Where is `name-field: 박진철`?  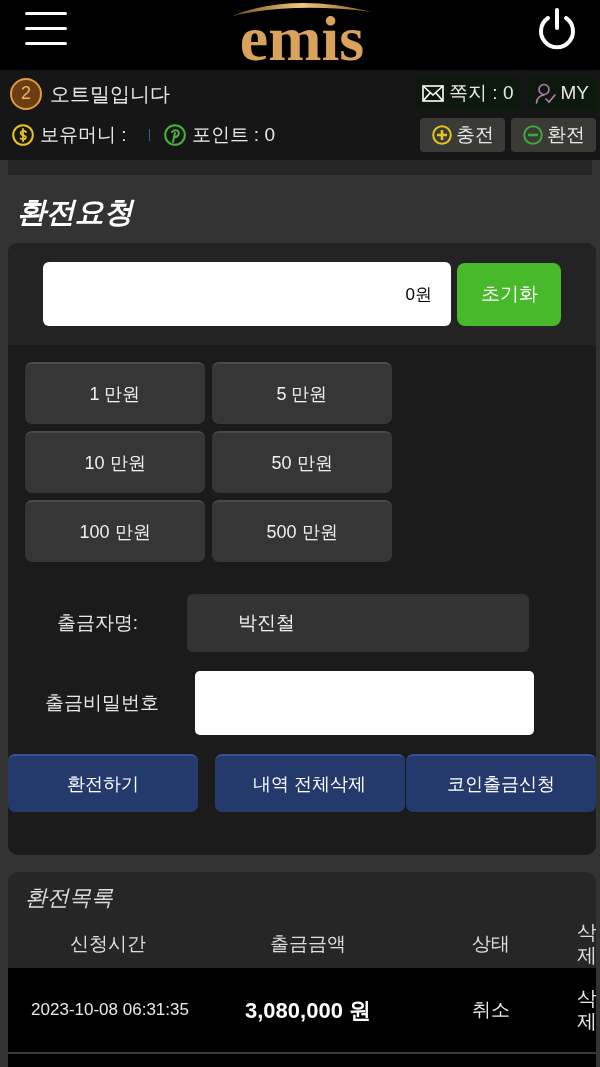 name-field: 박진철 is located at coordinates (358, 623).